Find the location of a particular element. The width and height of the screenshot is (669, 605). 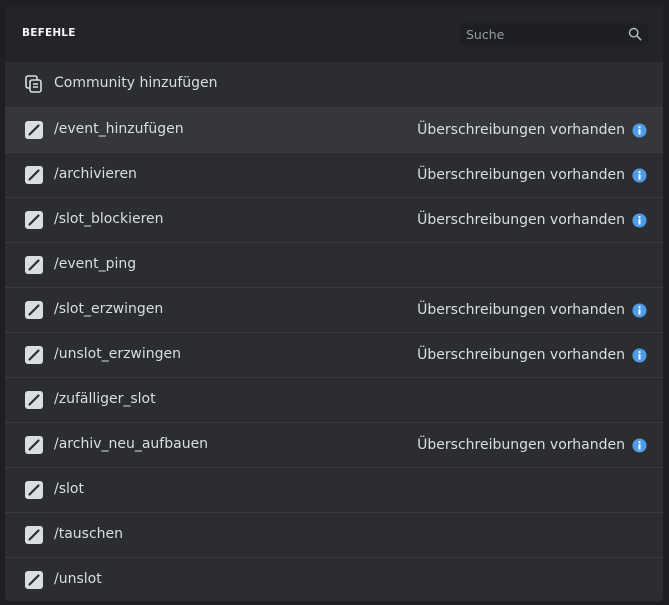

command-label: /tauschen is located at coordinates (89, 534).